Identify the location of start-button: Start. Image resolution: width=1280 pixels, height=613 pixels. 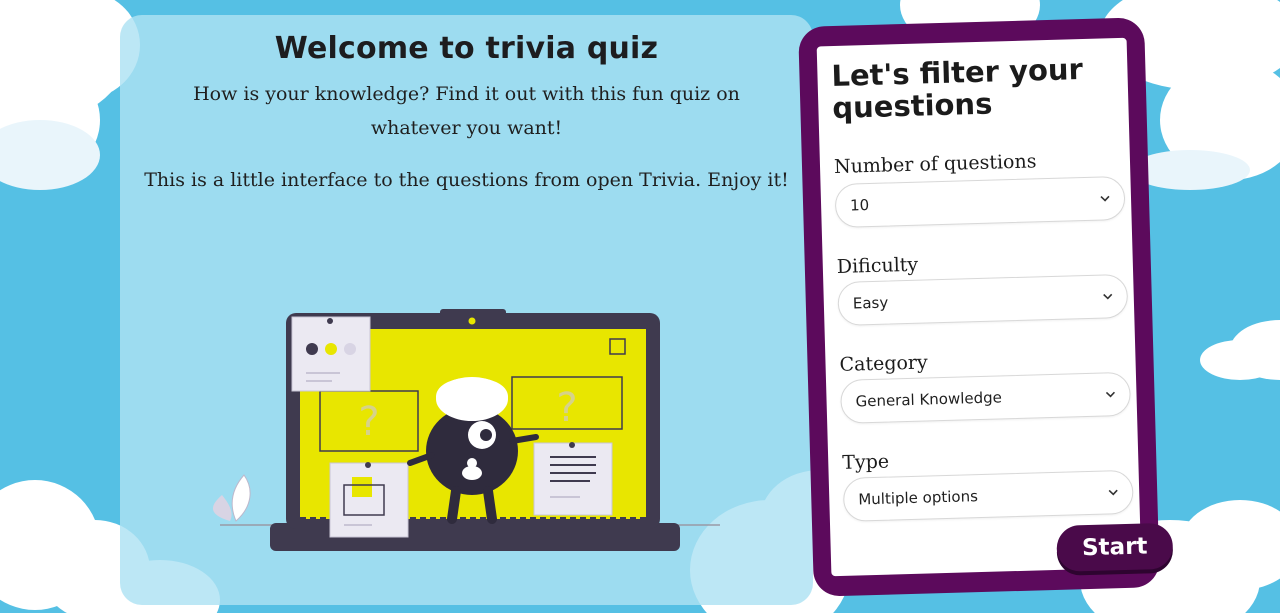
(1115, 547).